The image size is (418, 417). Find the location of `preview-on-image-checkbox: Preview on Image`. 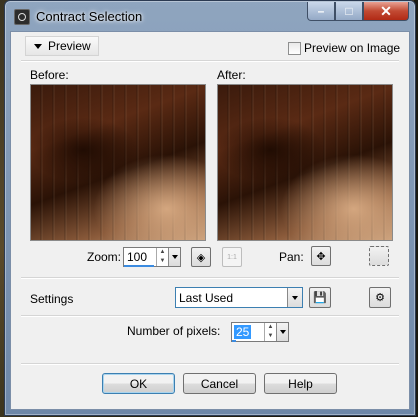

preview-on-image-checkbox: Preview on Image is located at coordinates (344, 48).